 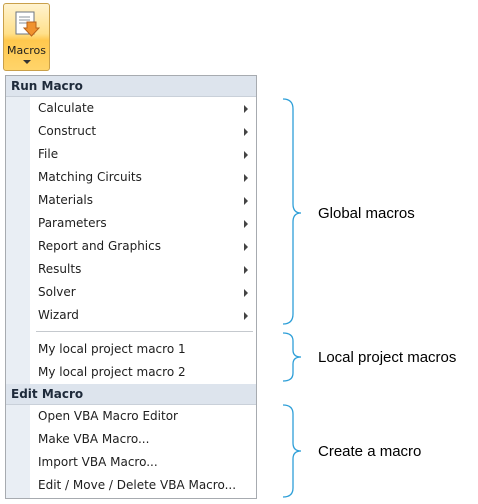 What do you see at coordinates (292, 211) in the screenshot?
I see `global-macros-bracket` at bounding box center [292, 211].